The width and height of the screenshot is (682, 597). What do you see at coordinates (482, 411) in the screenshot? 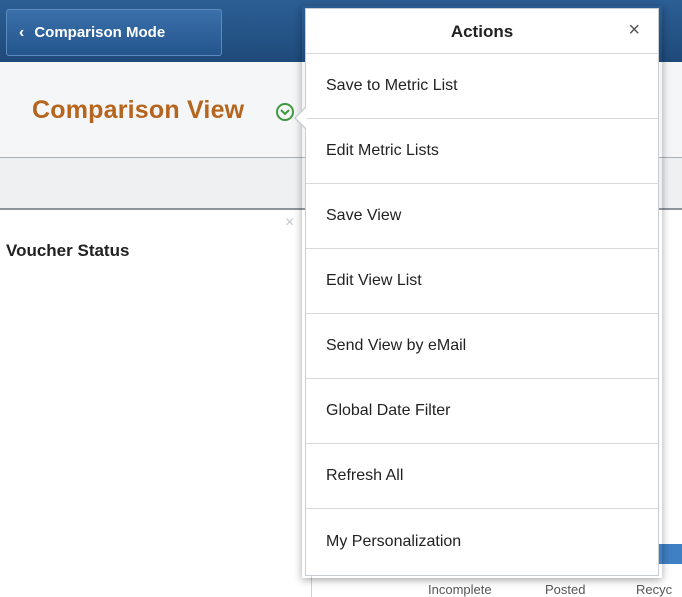
I see `menu-item-global-date-filter: Global Date Filter` at bounding box center [482, 411].